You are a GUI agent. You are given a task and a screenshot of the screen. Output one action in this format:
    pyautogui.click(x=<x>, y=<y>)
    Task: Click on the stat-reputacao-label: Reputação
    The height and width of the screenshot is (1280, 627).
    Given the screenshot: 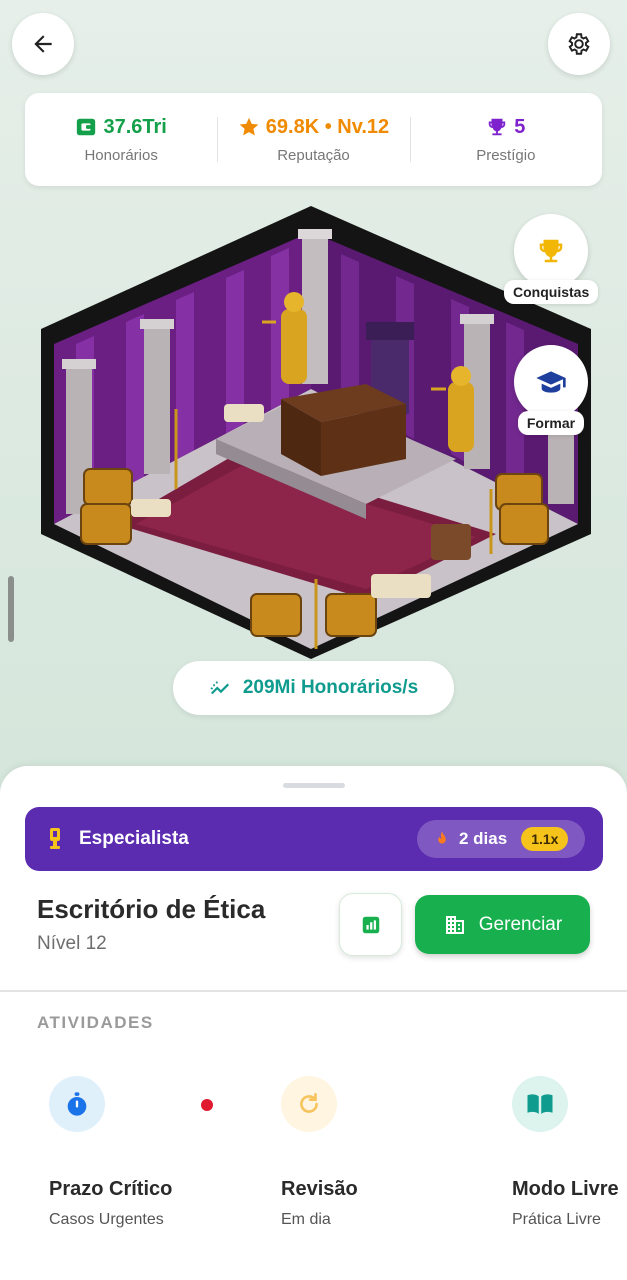 What is the action you would take?
    pyautogui.click(x=313, y=155)
    